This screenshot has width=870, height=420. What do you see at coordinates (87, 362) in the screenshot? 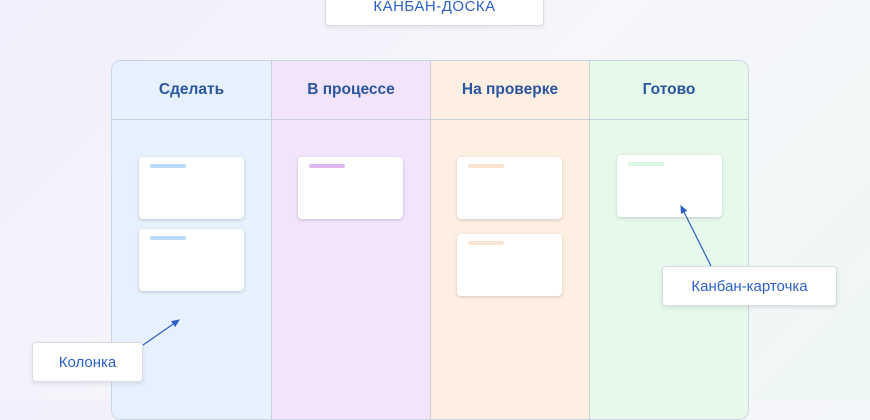
I see `column-annotation-label: Колонка` at bounding box center [87, 362].